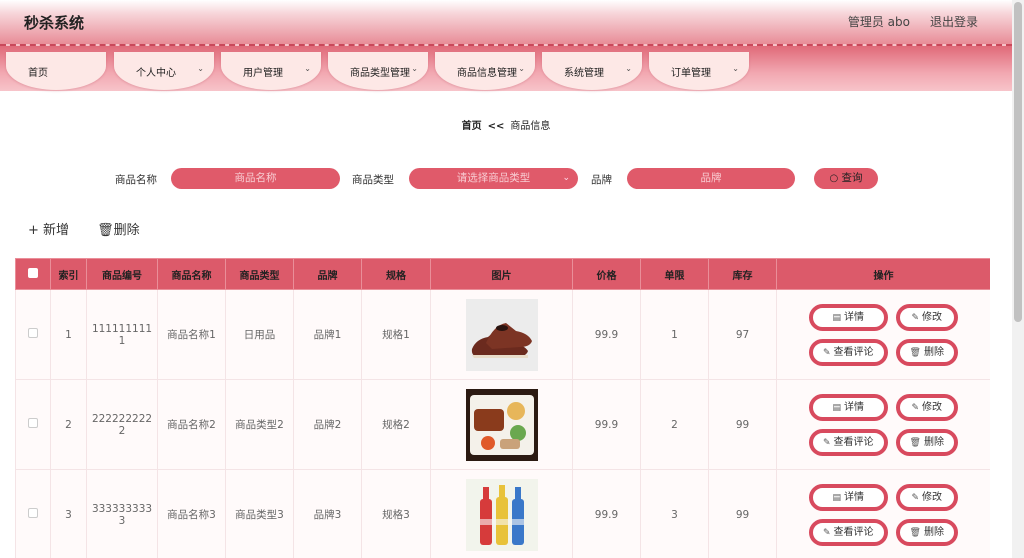 Image resolution: width=1024 pixels, height=558 pixels. Describe the element at coordinates (606, 274) in the screenshot. I see `header-price: 价格` at that location.